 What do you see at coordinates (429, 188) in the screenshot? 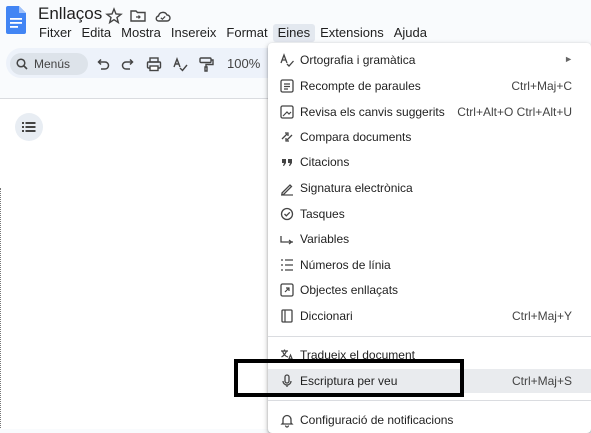
I see `menu-item-esignature: Signatura electrònica` at bounding box center [429, 188].